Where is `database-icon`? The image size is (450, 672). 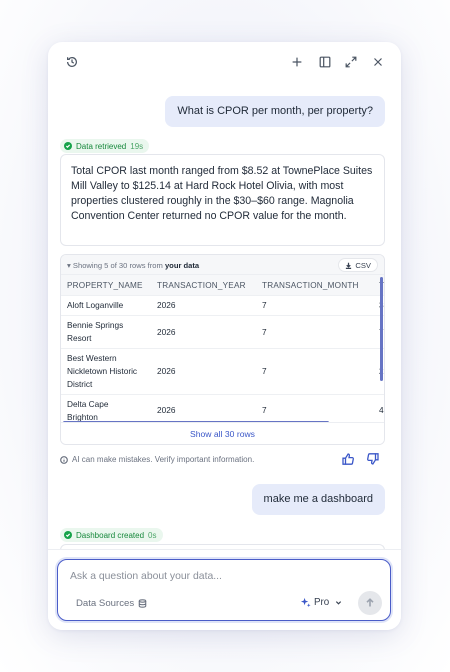
database-icon is located at coordinates (142, 603).